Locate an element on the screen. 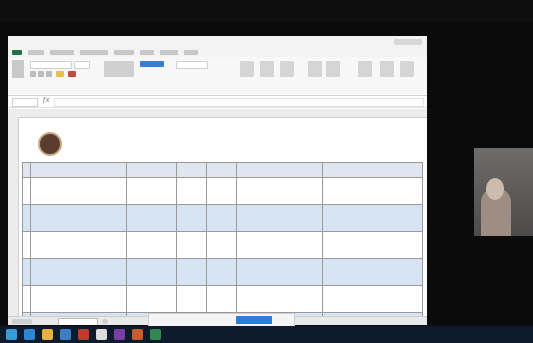 The width and height of the screenshot is (533, 343). align-buttons is located at coordinates (119, 69).